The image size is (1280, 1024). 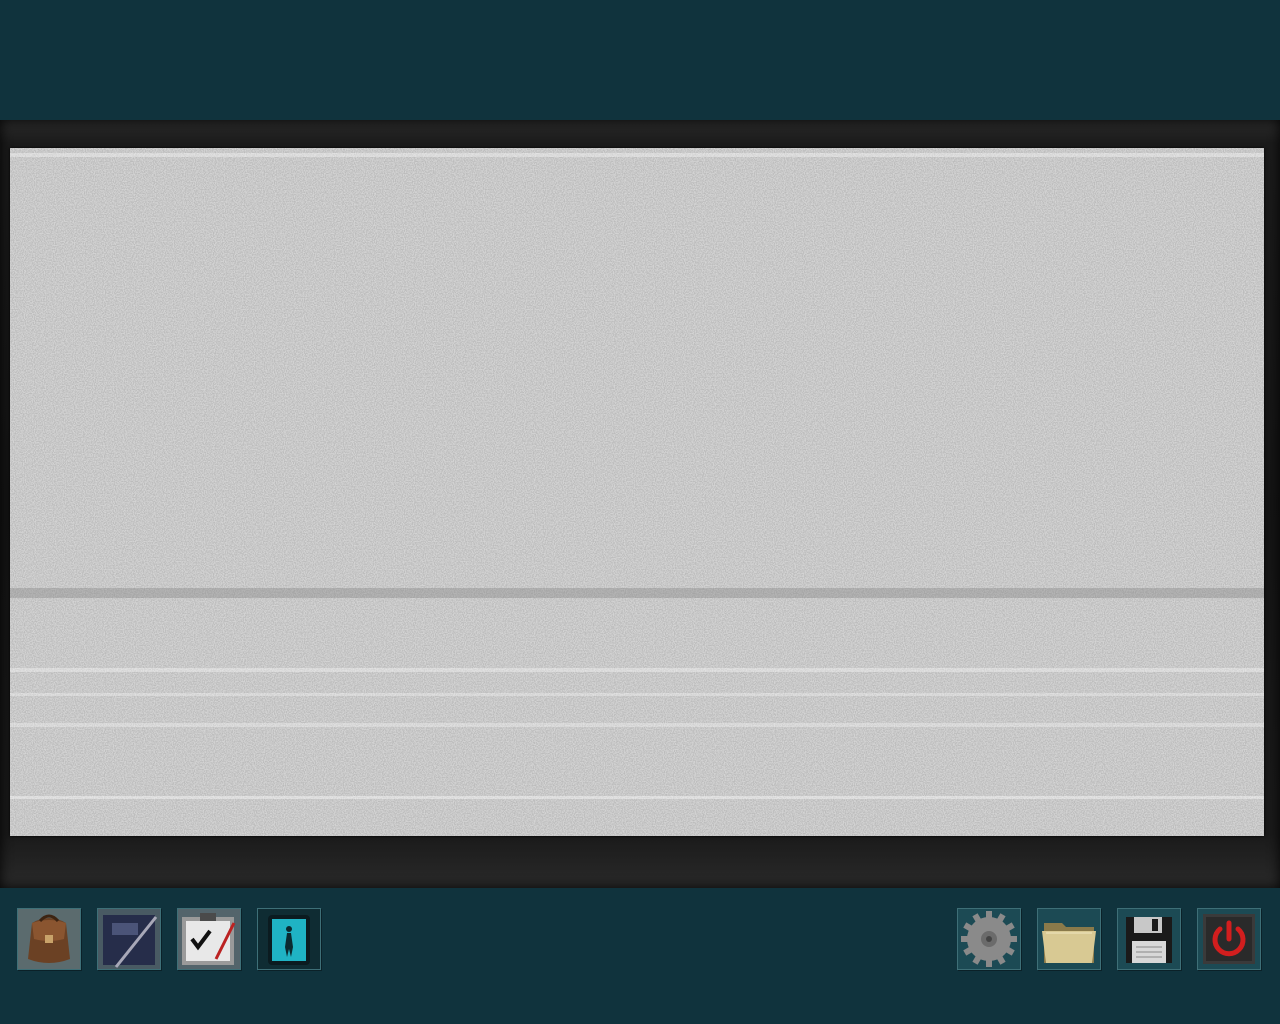 I want to click on floppy-disk-icon, so click(x=1149, y=939).